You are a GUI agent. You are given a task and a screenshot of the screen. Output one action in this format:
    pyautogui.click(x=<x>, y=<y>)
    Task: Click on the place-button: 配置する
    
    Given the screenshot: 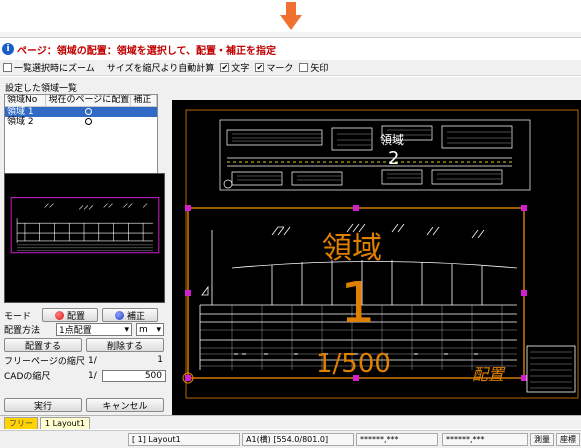 What is the action you would take?
    pyautogui.click(x=43, y=345)
    